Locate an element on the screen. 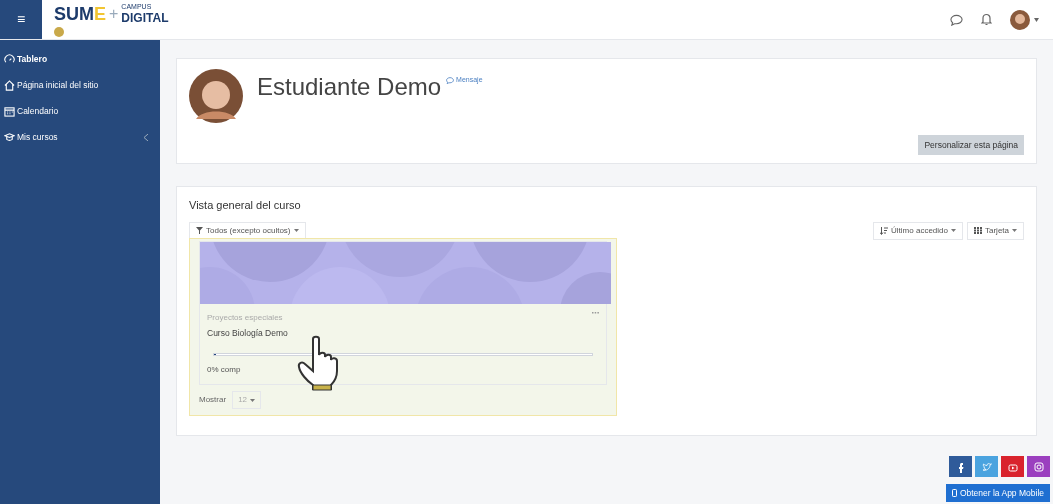 This screenshot has width=1053, height=504. sort-dropdown: Último accedido is located at coordinates (918, 230).